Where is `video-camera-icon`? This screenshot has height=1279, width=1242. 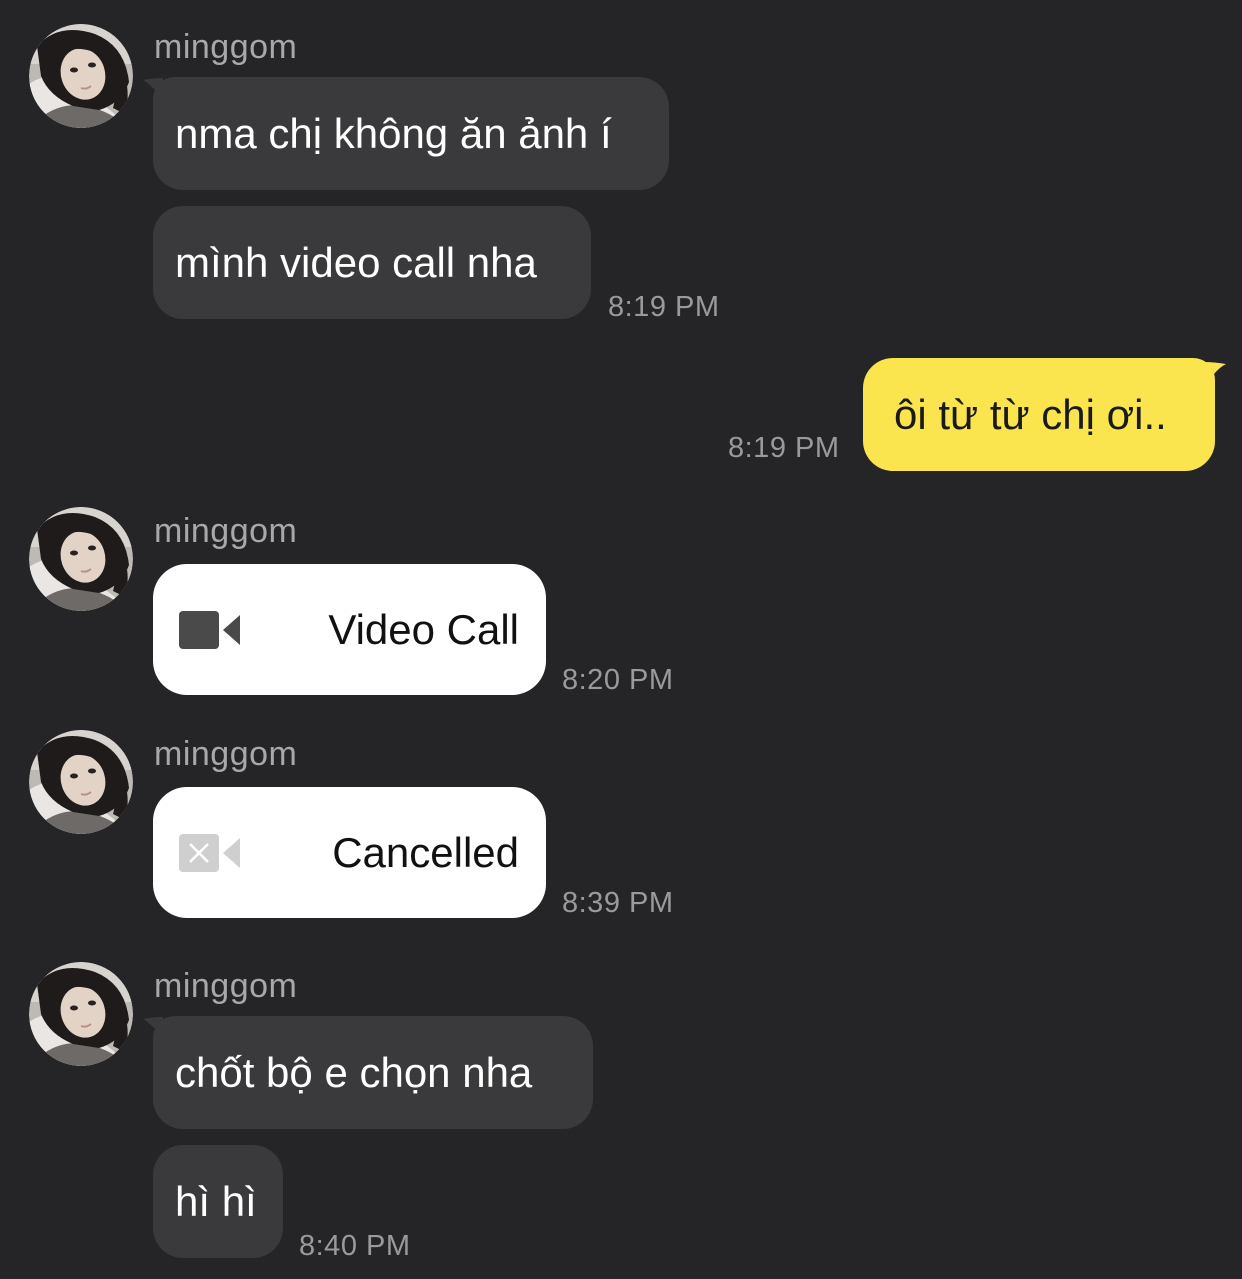 video-camera-icon is located at coordinates (209, 630).